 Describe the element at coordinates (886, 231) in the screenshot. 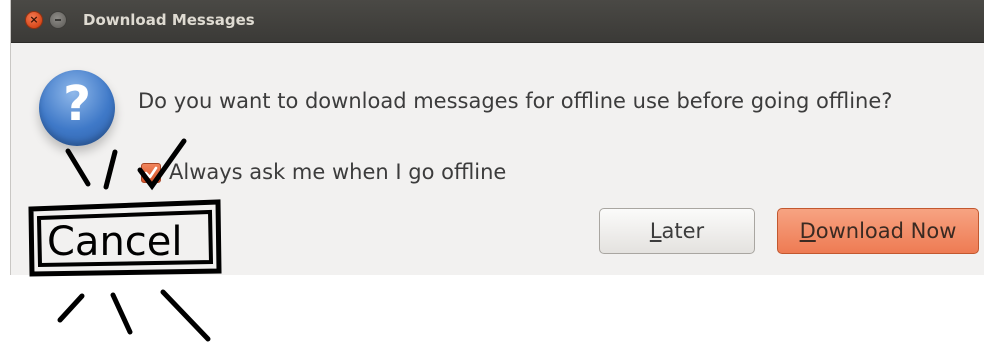

I see `download-label: ownload Now` at that location.